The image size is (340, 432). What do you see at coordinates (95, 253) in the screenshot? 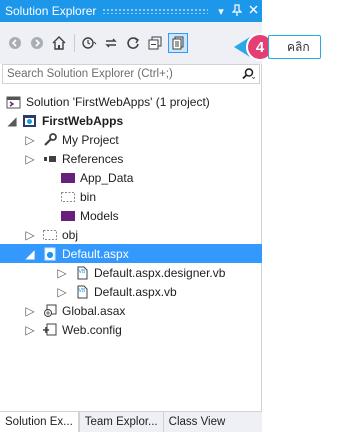
I see `tree-item-label: Default.aspx` at bounding box center [95, 253].